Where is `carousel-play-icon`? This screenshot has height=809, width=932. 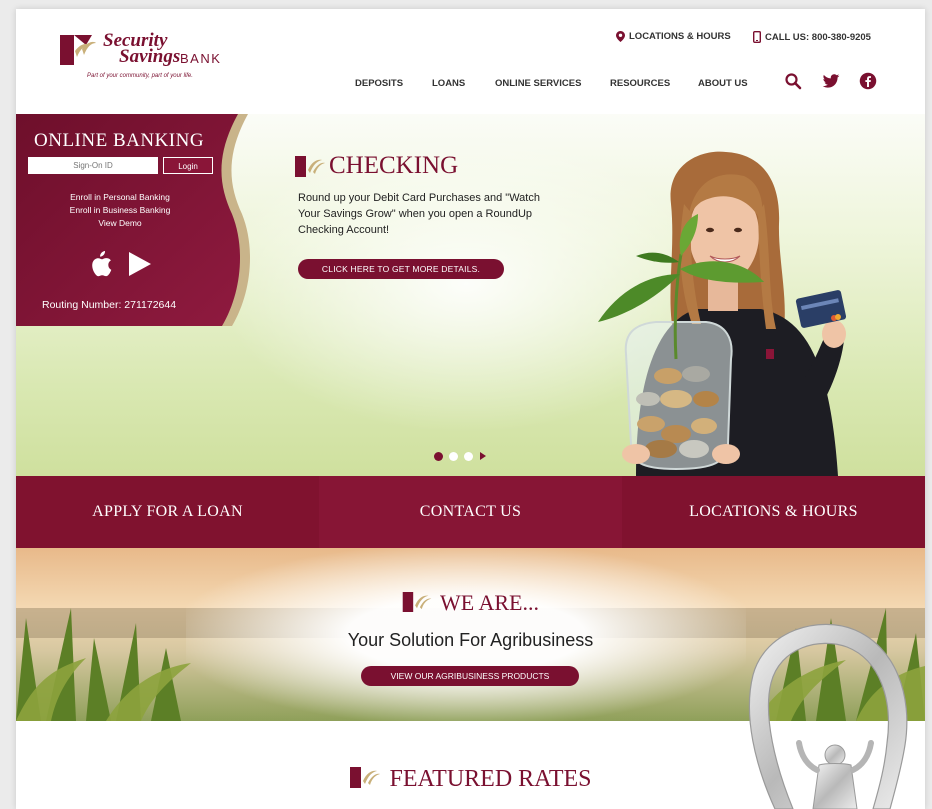
carousel-play-icon is located at coordinates (483, 456).